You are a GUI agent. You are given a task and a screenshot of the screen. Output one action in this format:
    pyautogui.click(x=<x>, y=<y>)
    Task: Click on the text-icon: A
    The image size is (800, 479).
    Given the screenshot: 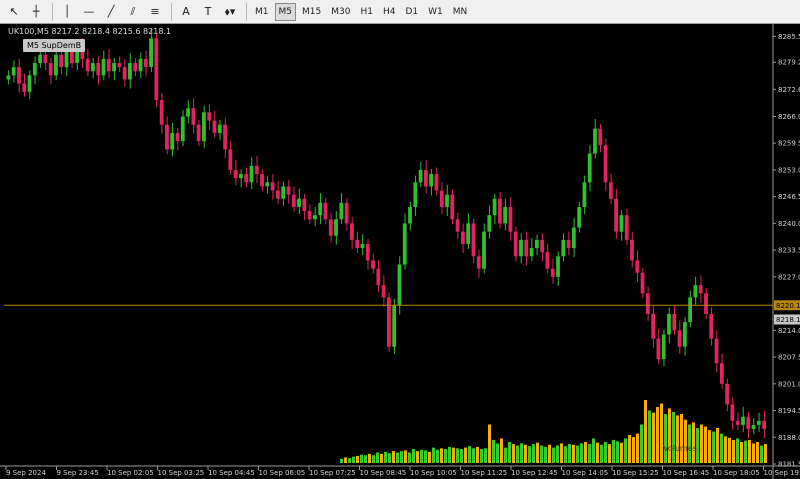 What is the action you would take?
    pyautogui.click(x=186, y=12)
    